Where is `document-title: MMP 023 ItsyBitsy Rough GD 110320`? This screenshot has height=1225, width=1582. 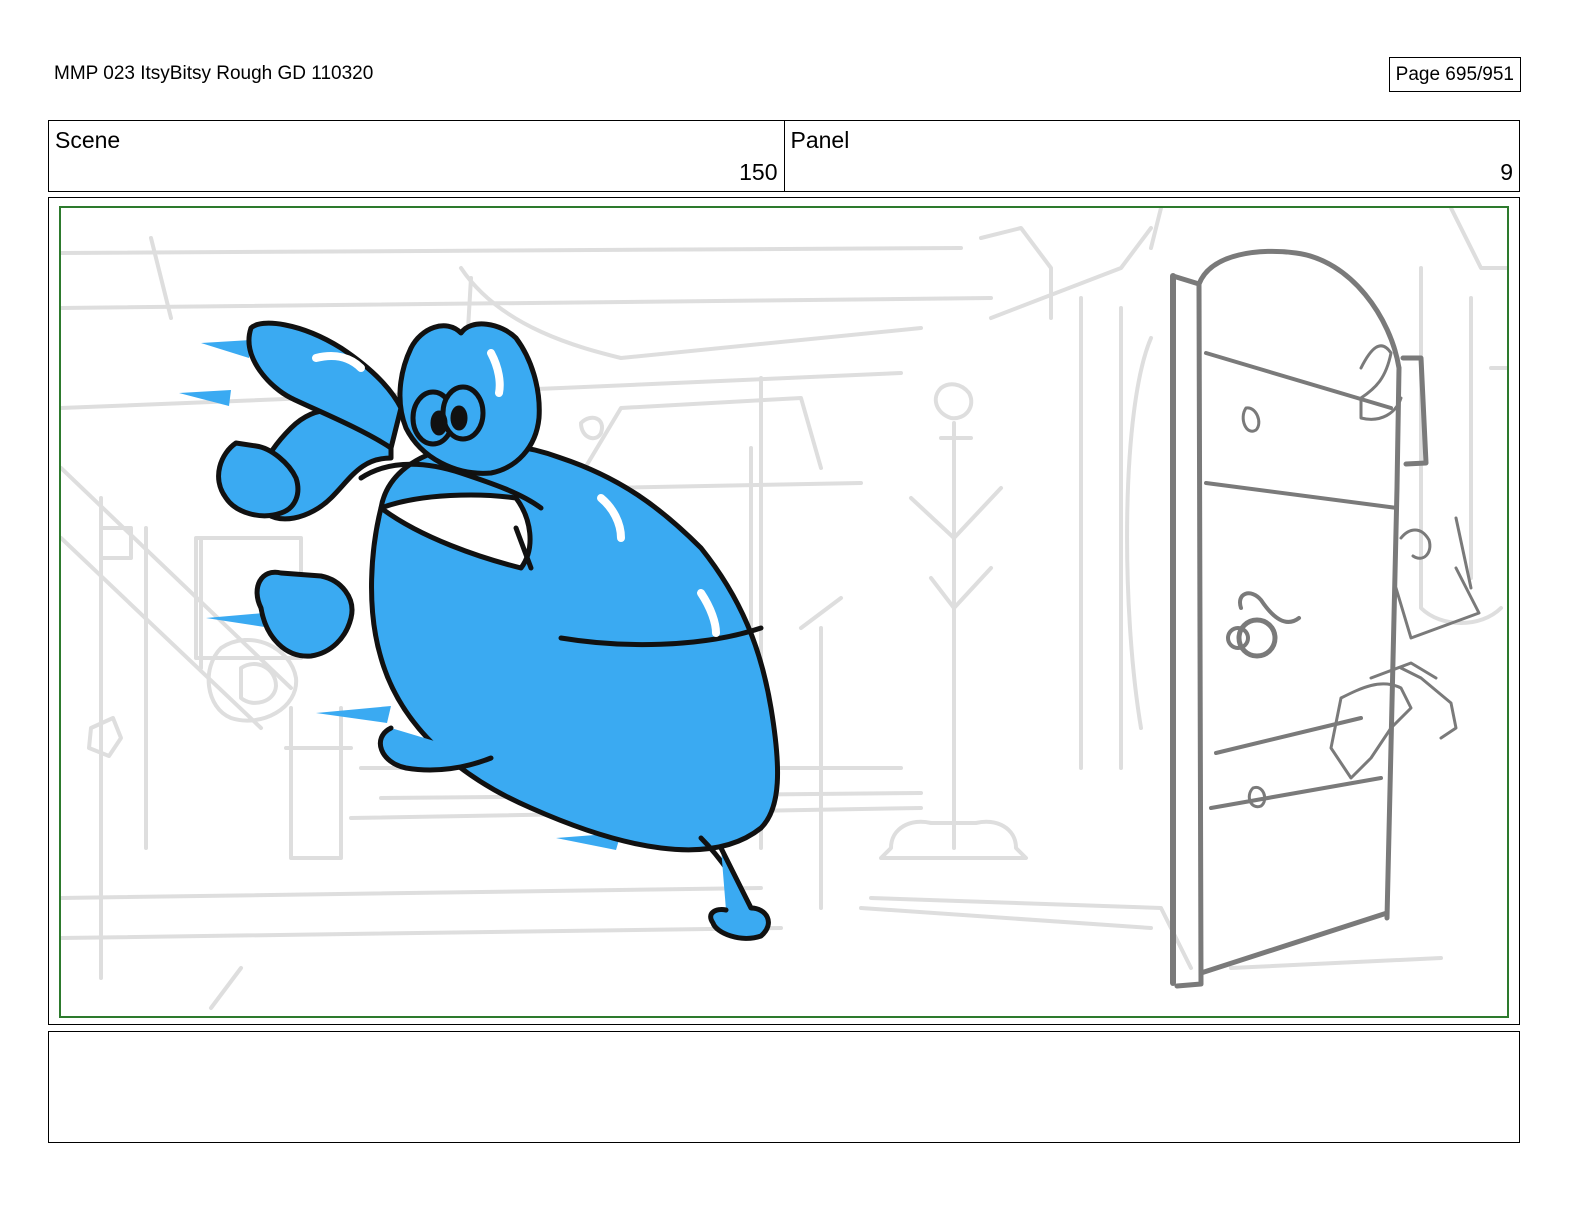
document-title: MMP 023 ItsyBitsy Rough GD 110320 is located at coordinates (214, 73).